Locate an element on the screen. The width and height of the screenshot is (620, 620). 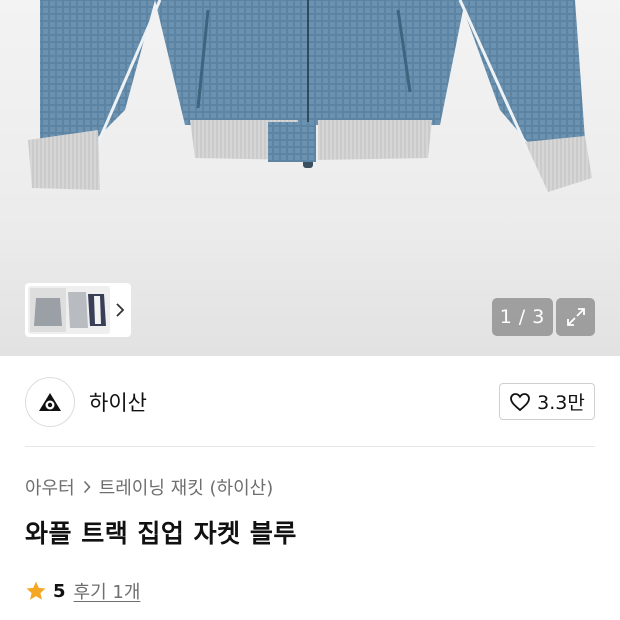
image-counter: 1 / 3 is located at coordinates (522, 317).